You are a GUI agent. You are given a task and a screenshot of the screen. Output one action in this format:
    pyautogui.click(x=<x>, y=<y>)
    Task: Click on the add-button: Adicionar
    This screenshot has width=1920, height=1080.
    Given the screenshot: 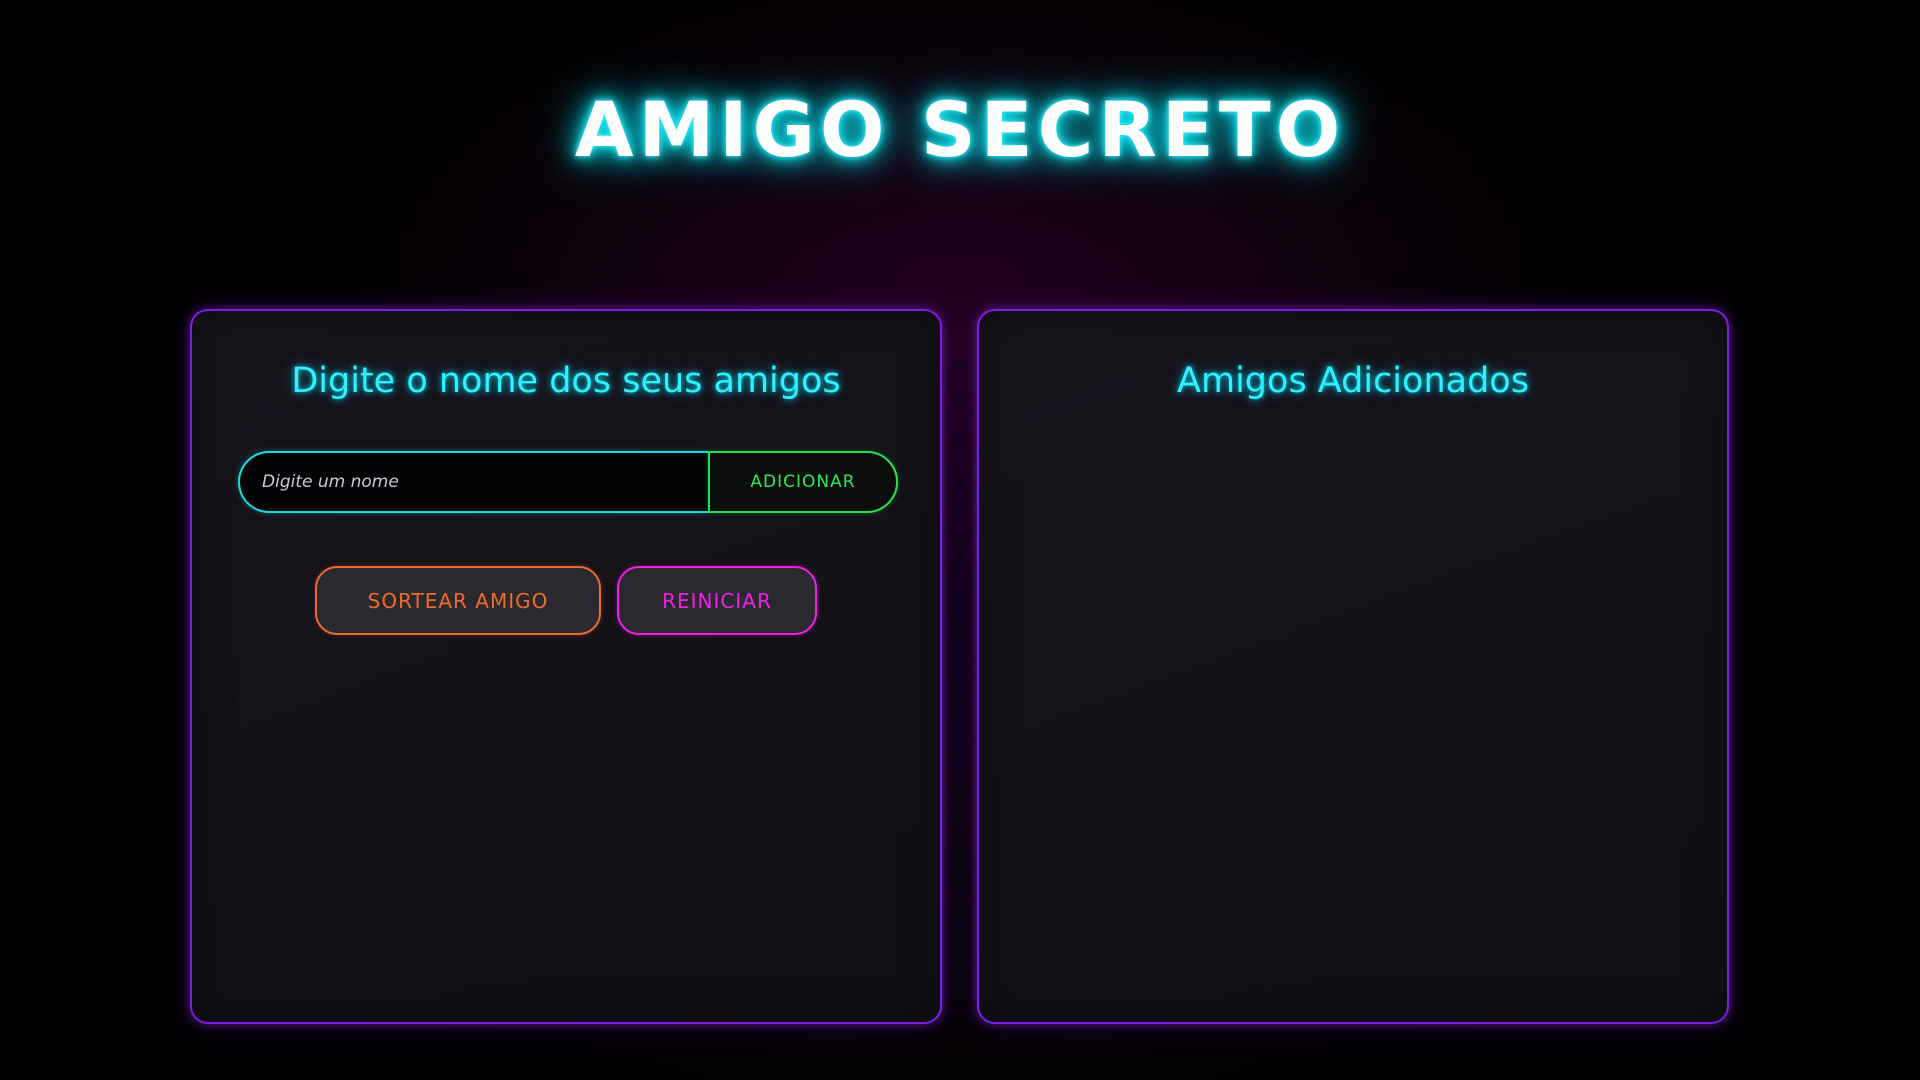 What is the action you would take?
    pyautogui.click(x=803, y=482)
    